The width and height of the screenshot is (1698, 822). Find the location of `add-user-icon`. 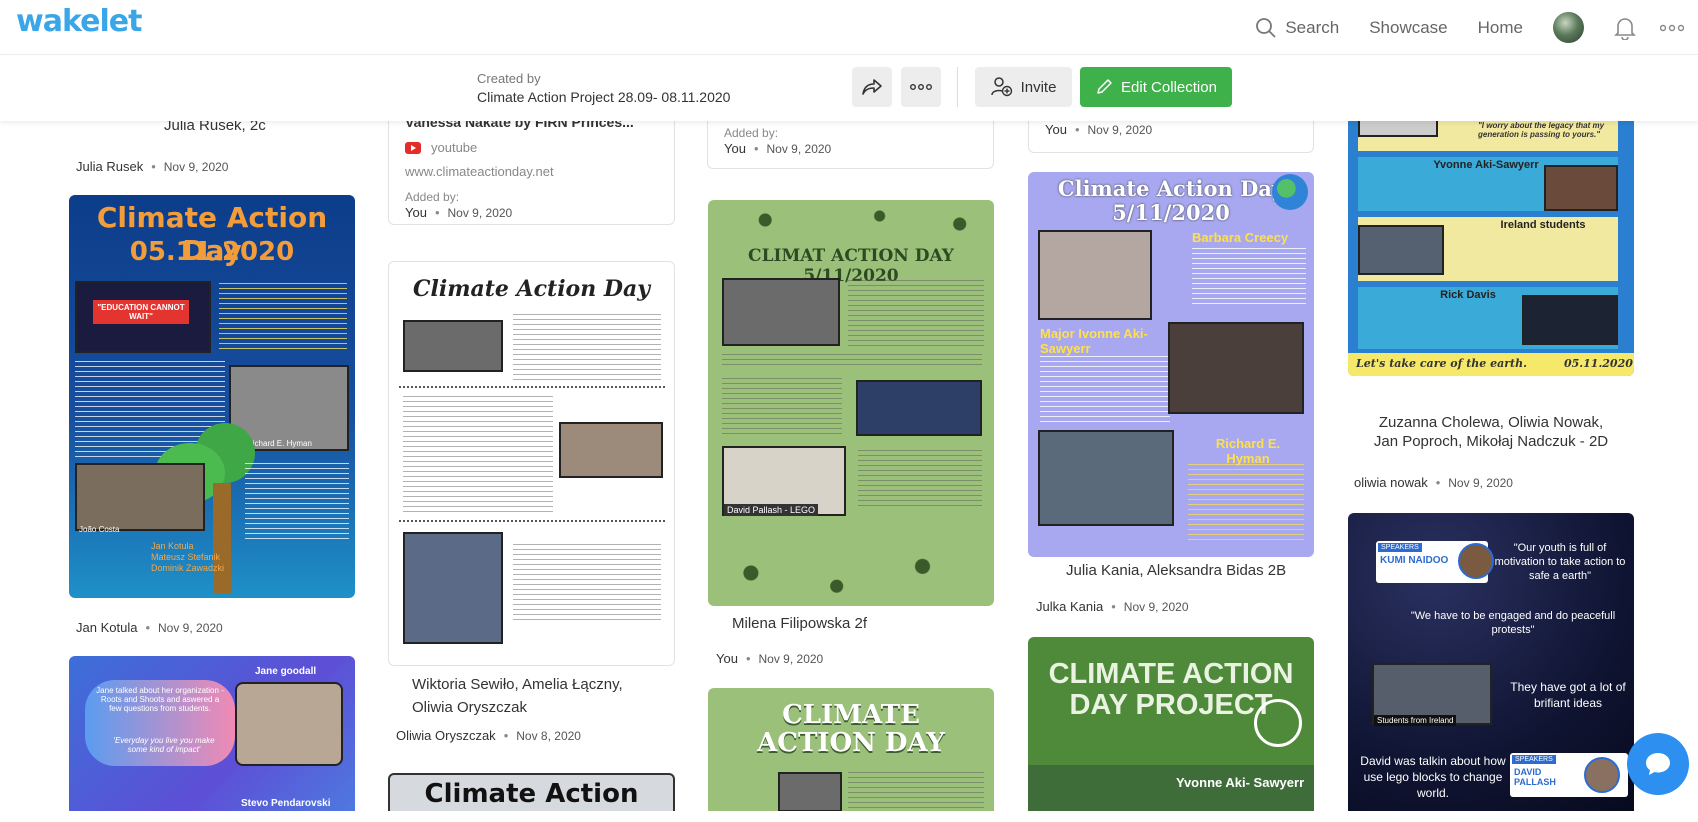

add-user-icon is located at coordinates (1001, 87).